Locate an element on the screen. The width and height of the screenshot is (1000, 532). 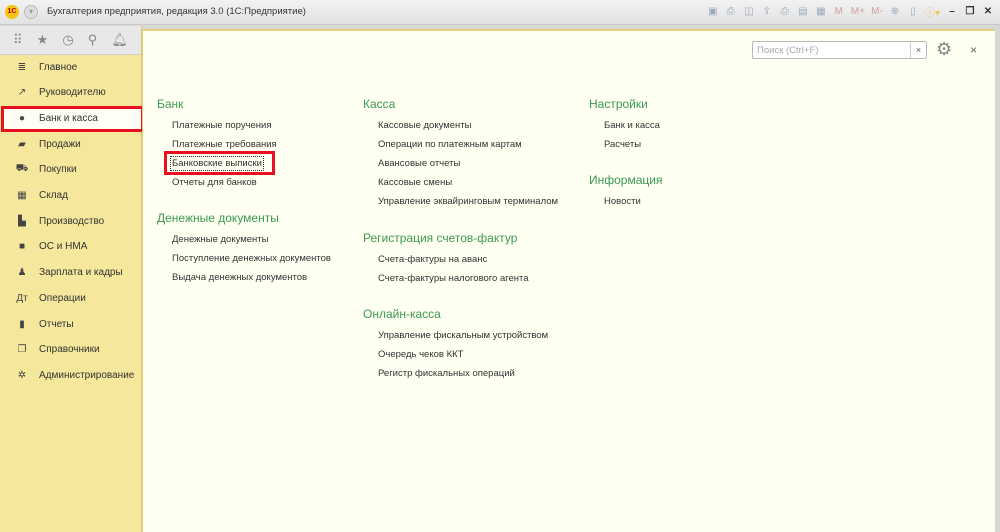
nav-link: Операции по платежным картам is located at coordinates (450, 144).